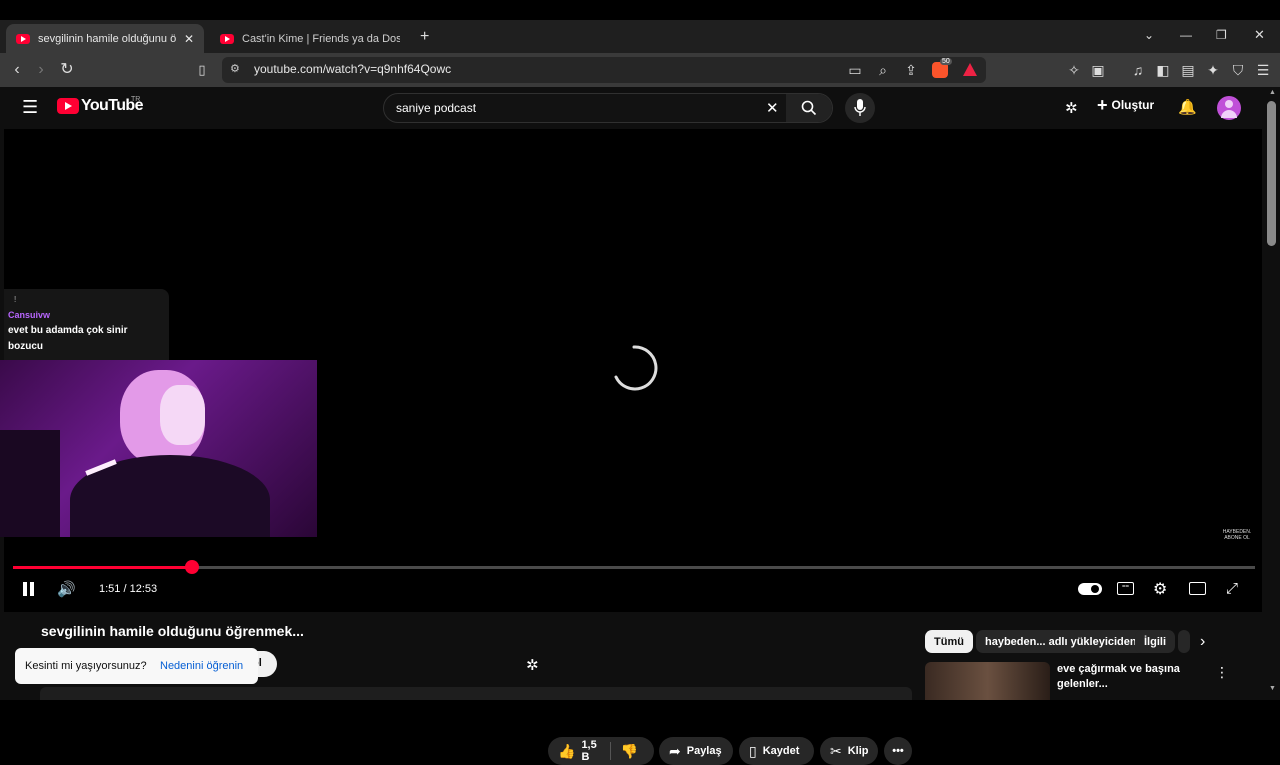  Describe the element at coordinates (424, 37) in the screenshot. I see `new-tab-icon: +` at that location.